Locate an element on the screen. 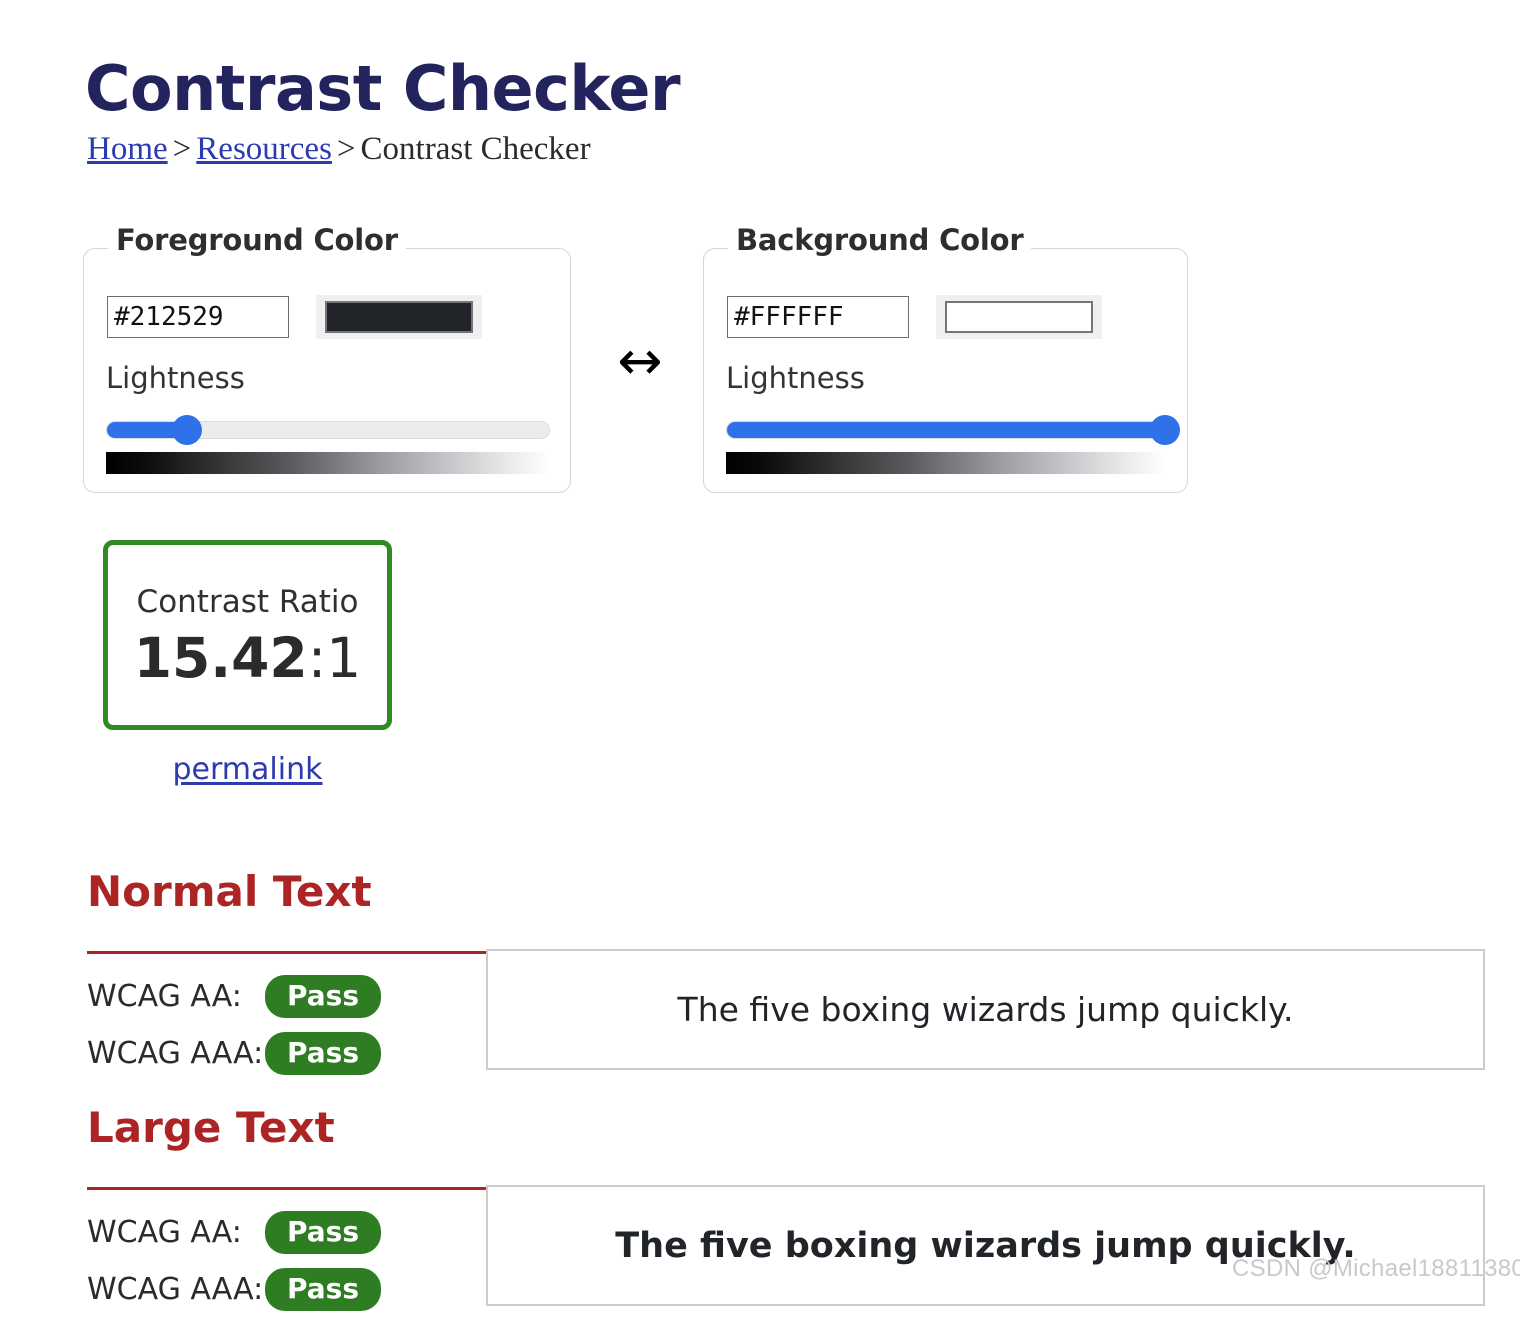 This screenshot has height=1324, width=1520. background-slider-fill is located at coordinates (946, 430).